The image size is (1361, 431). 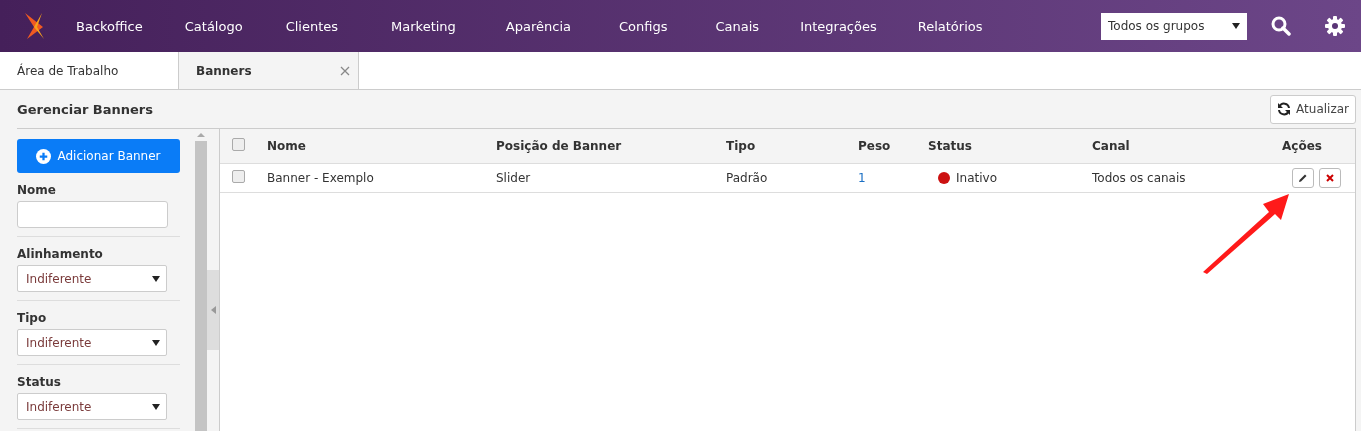 I want to click on input-field, so click(x=92, y=214).